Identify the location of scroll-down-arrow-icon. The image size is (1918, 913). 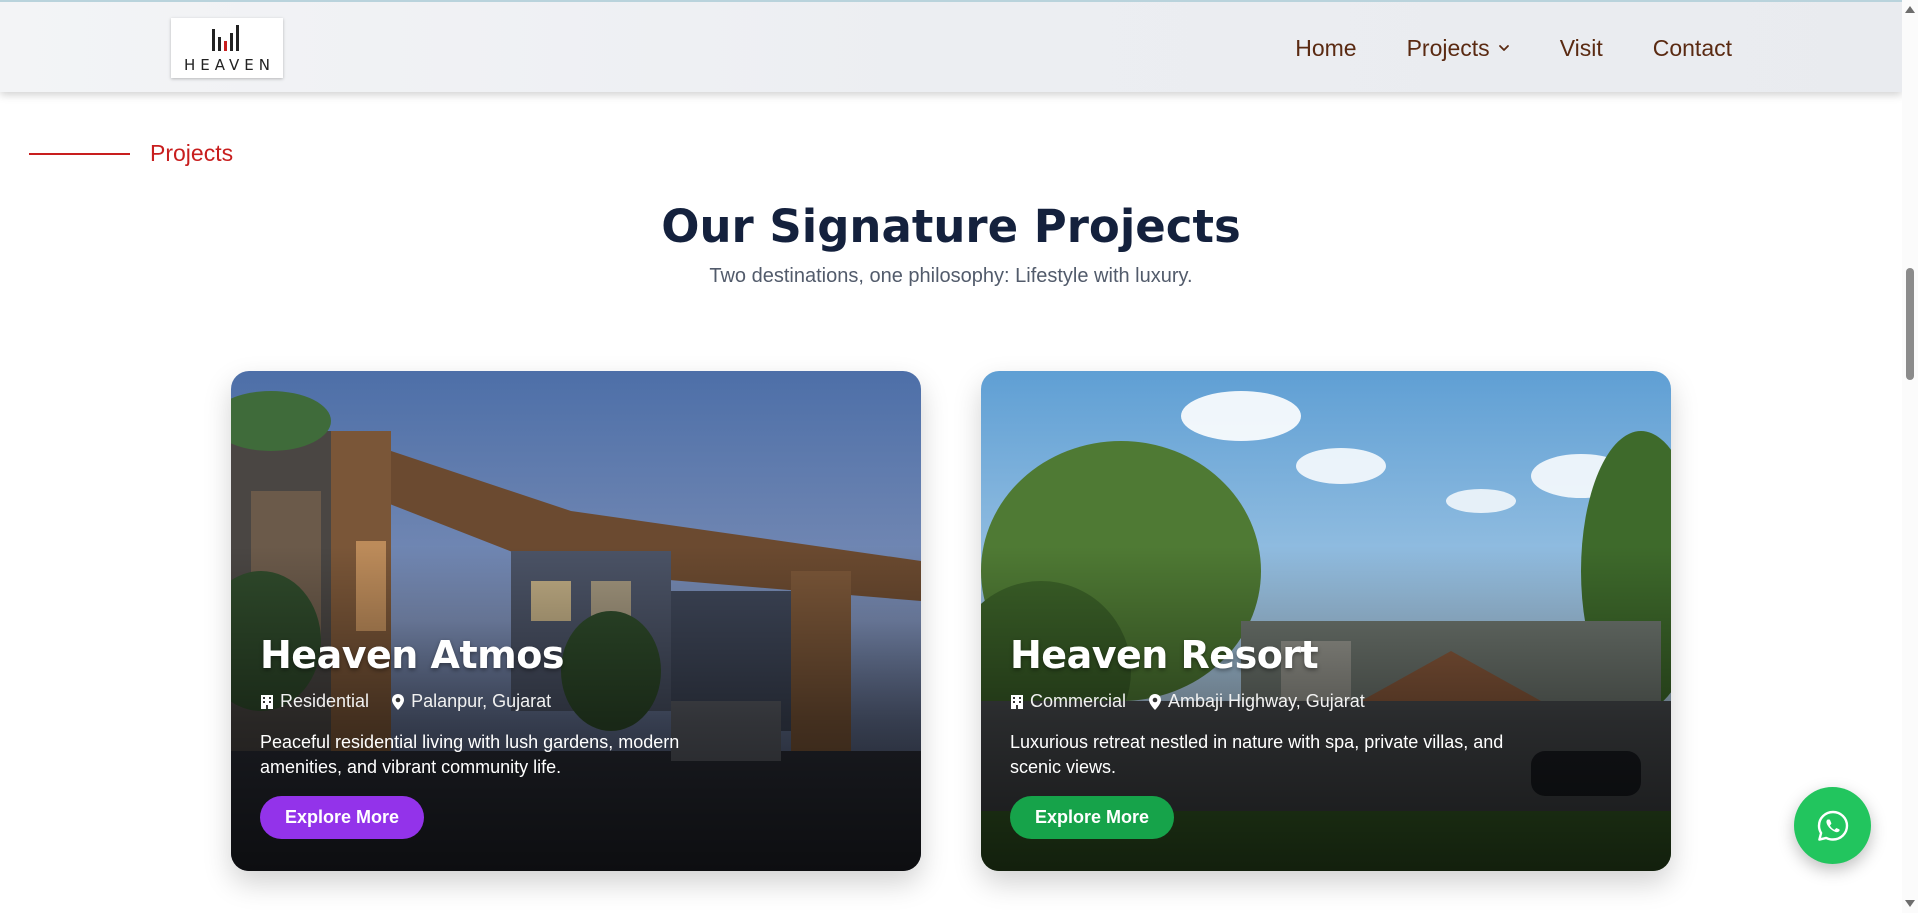
(1910, 903).